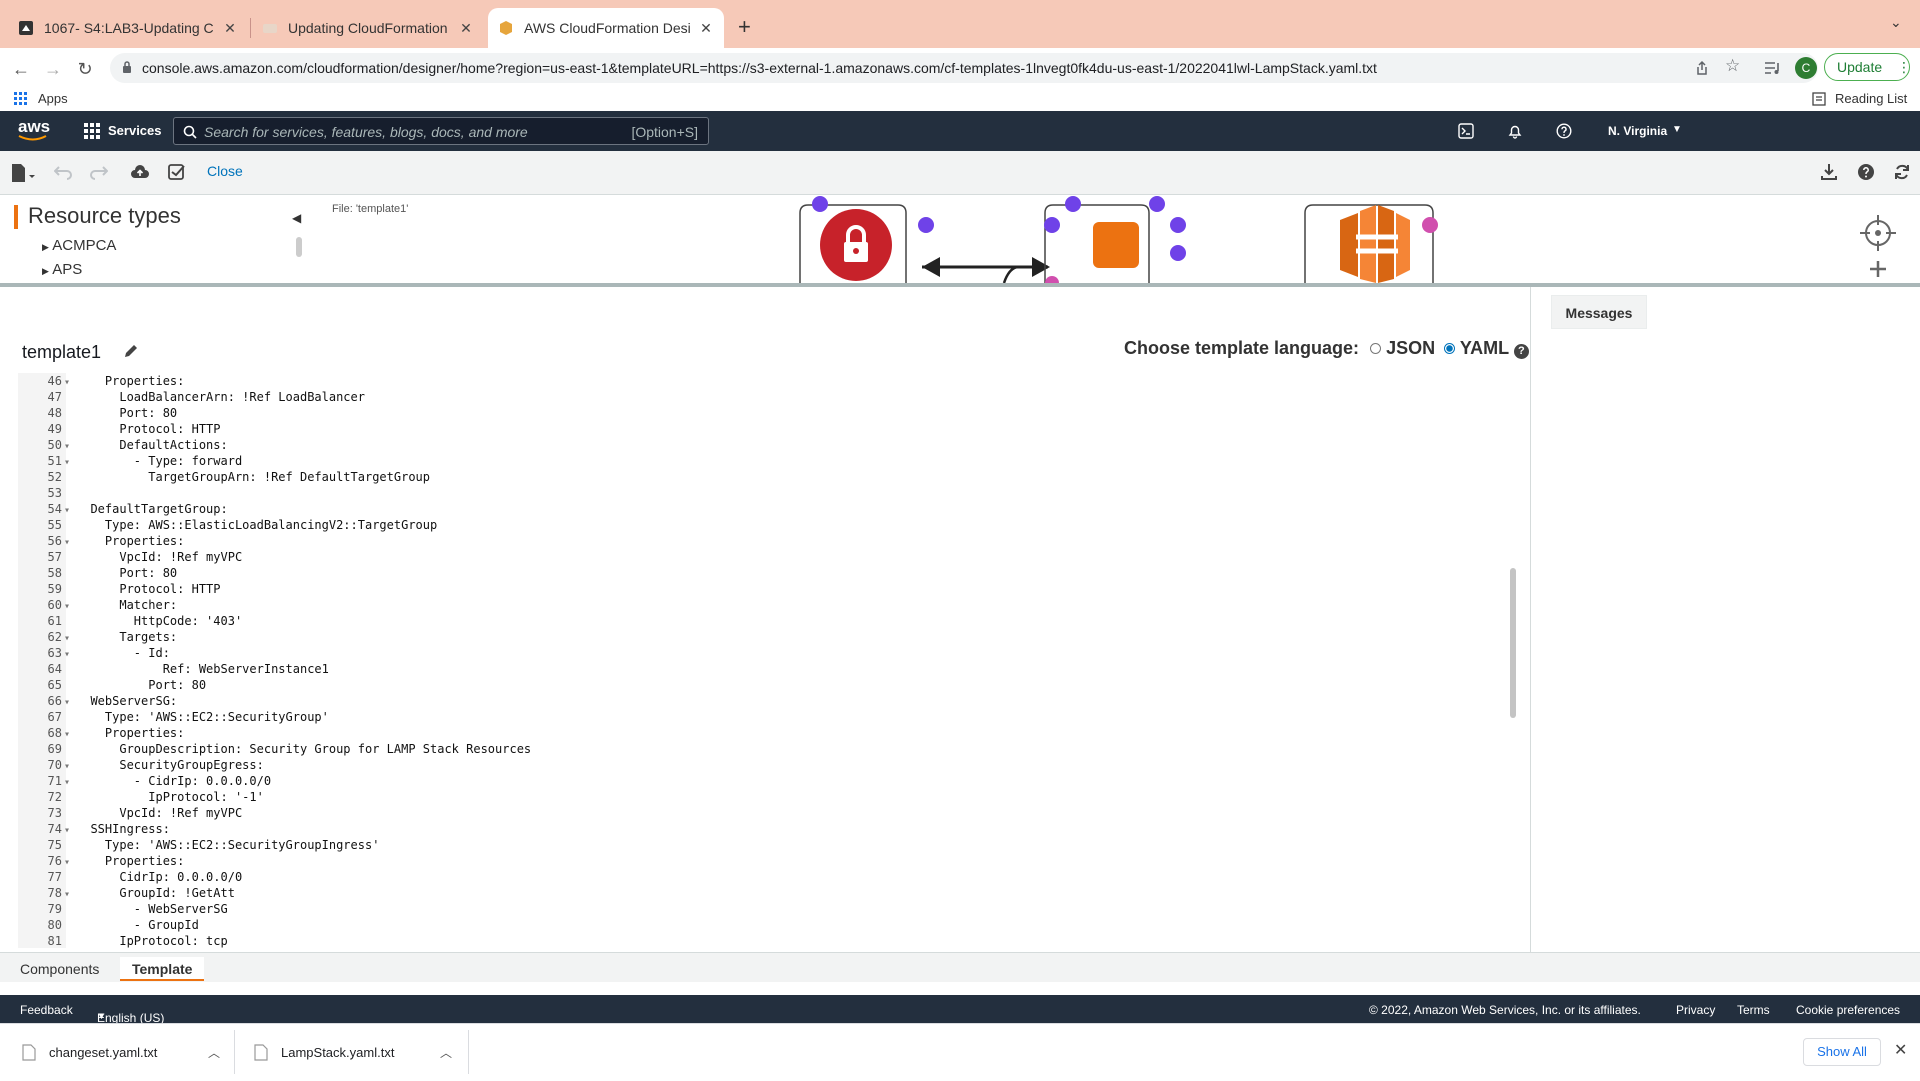 Image resolution: width=1920 pixels, height=1081 pixels. What do you see at coordinates (768, 781) in the screenshot?
I see `code-line: 71 ▾ - CidrIp: 0.0.0.0/0` at bounding box center [768, 781].